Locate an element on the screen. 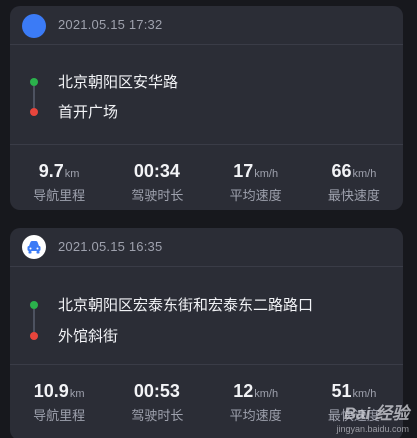 This screenshot has height=438, width=417. watermark-url: jingyan.baidu.com is located at coordinates (372, 429).